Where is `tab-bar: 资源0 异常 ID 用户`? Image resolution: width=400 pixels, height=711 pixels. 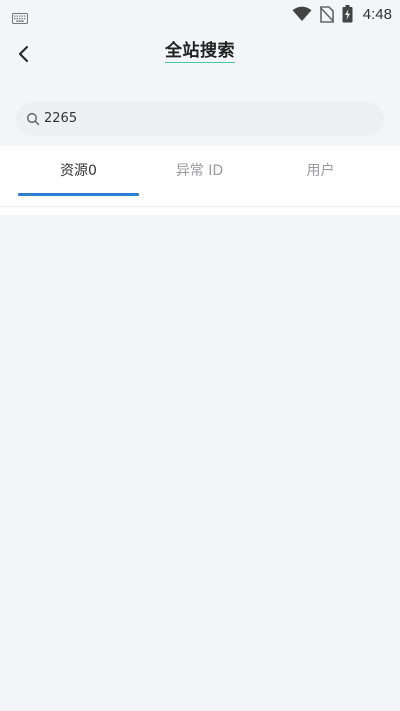 tab-bar: 资源0 异常 ID 用户 is located at coordinates (200, 176).